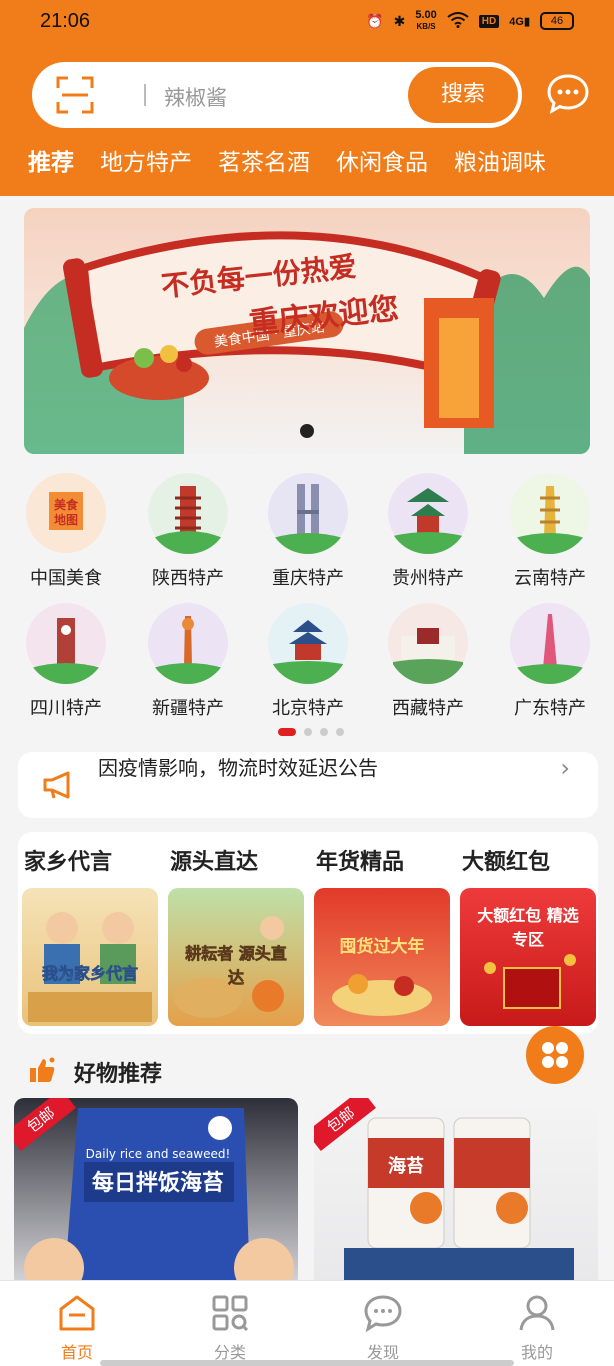  I want to click on promo-source-direct: 源头直达 耕耘者 源头直达, so click(234, 932).